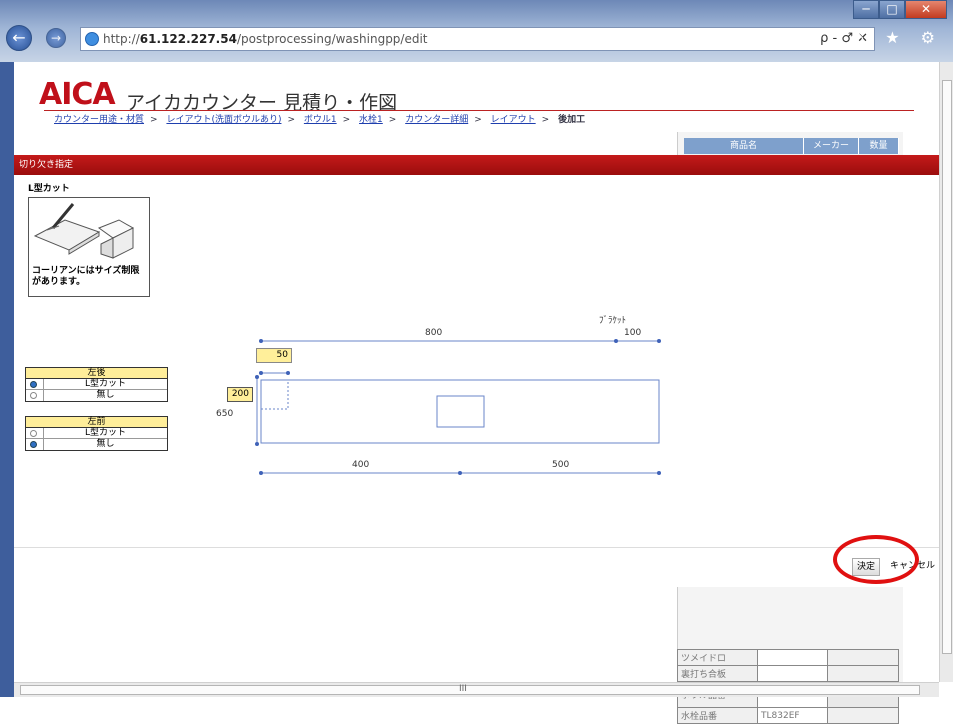  I want to click on breadcrumb-usage: カウンター用途・材質, so click(99, 120).